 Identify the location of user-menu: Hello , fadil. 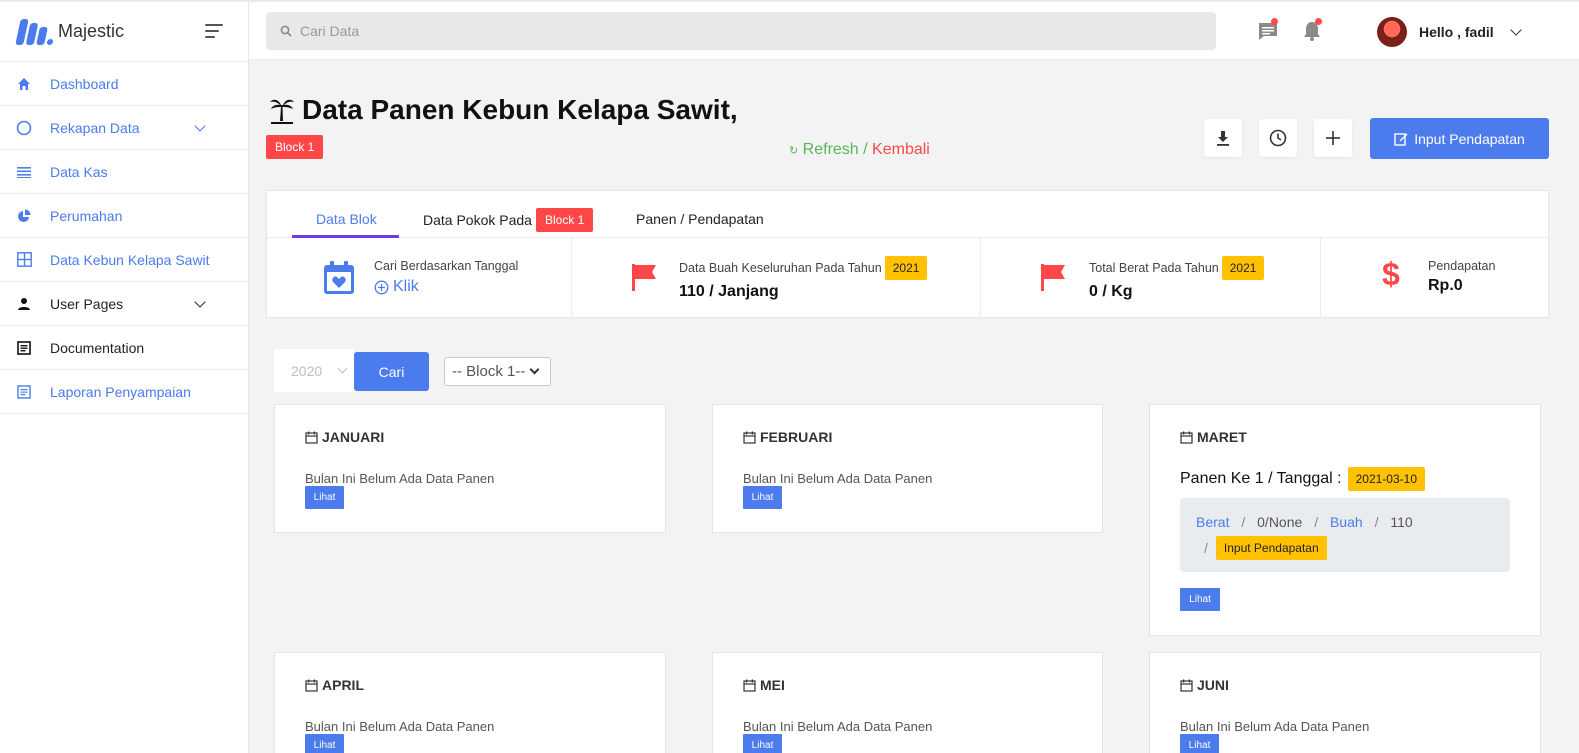
(1449, 32).